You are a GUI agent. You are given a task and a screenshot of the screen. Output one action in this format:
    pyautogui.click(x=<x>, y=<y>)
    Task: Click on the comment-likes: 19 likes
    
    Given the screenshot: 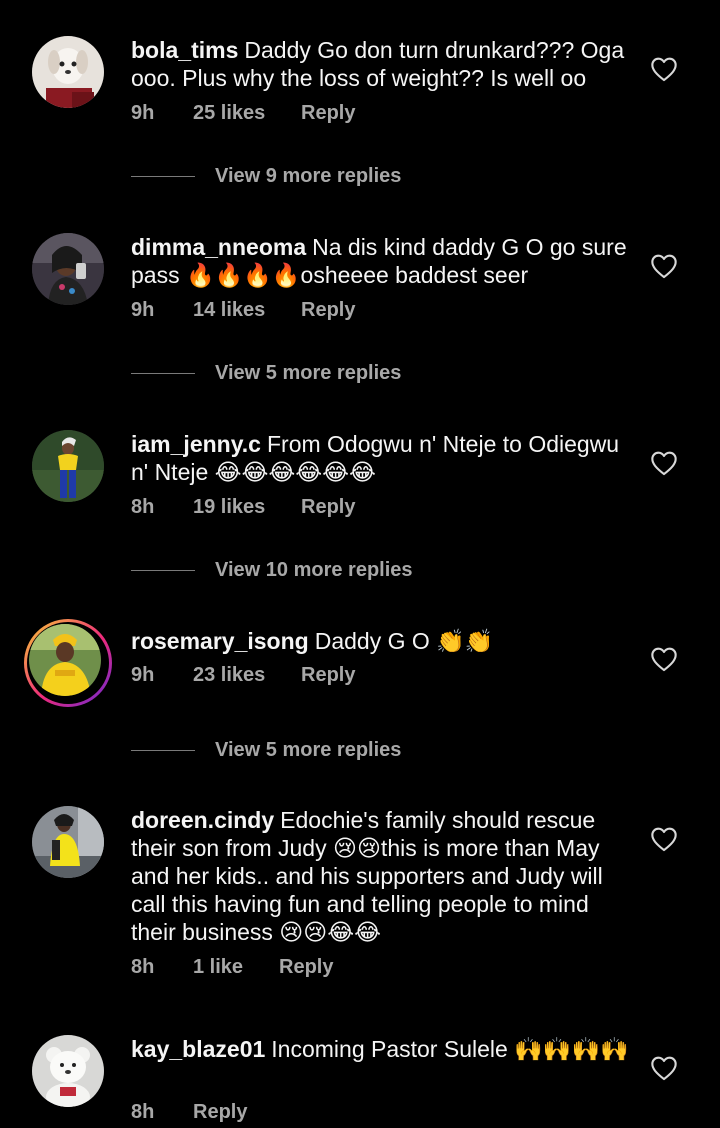 What is the action you would take?
    pyautogui.click(x=247, y=507)
    